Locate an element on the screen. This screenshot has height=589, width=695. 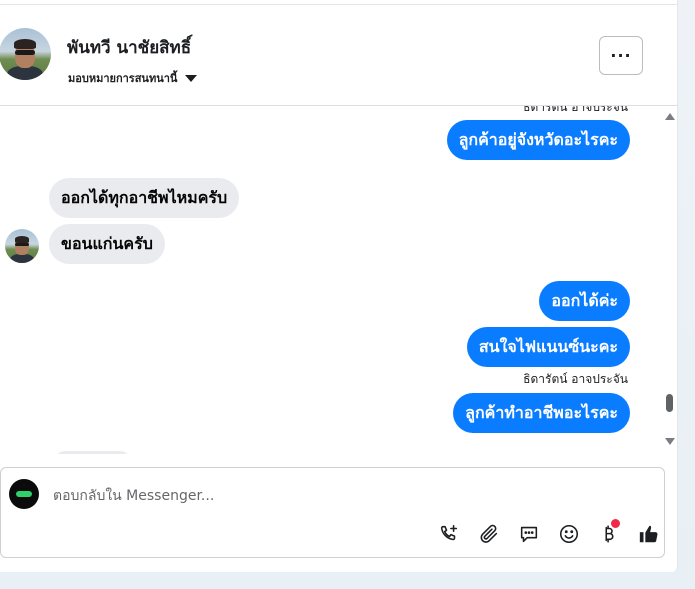
scroll-down-arrow-icon is located at coordinates (670, 441).